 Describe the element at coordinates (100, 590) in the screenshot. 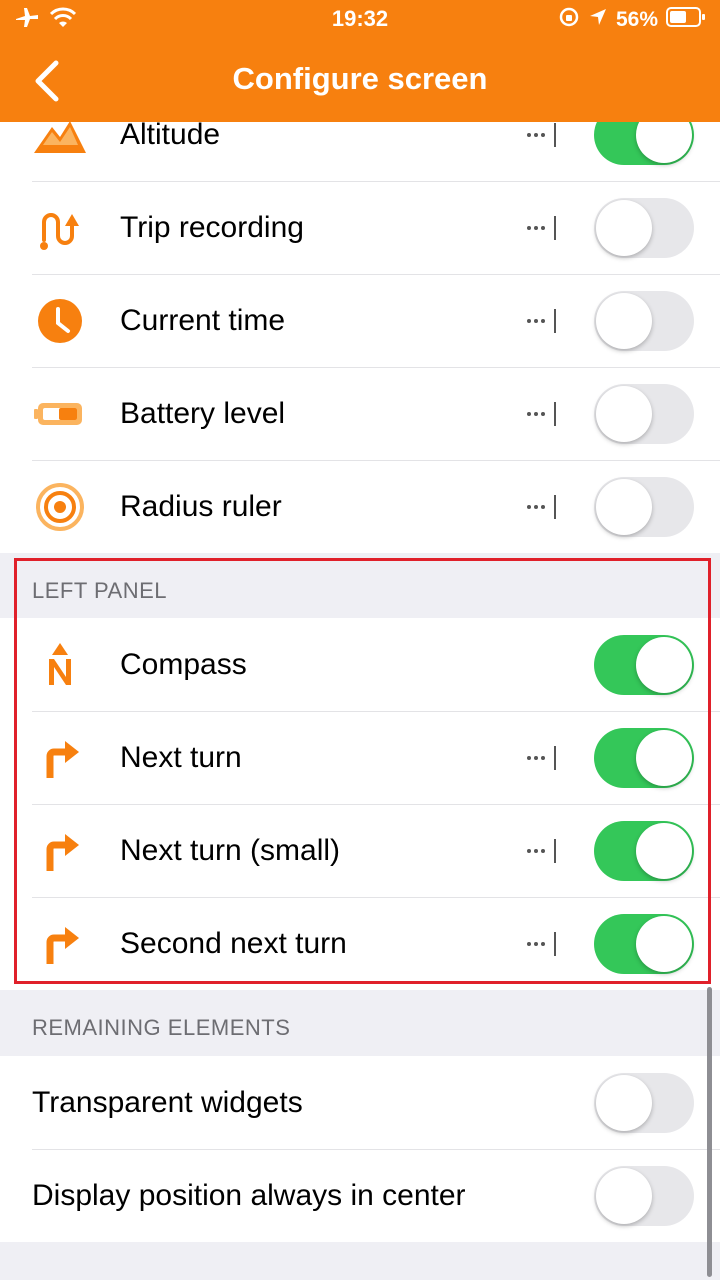

I see `section-header-left-panel: LEFT PANEL` at that location.